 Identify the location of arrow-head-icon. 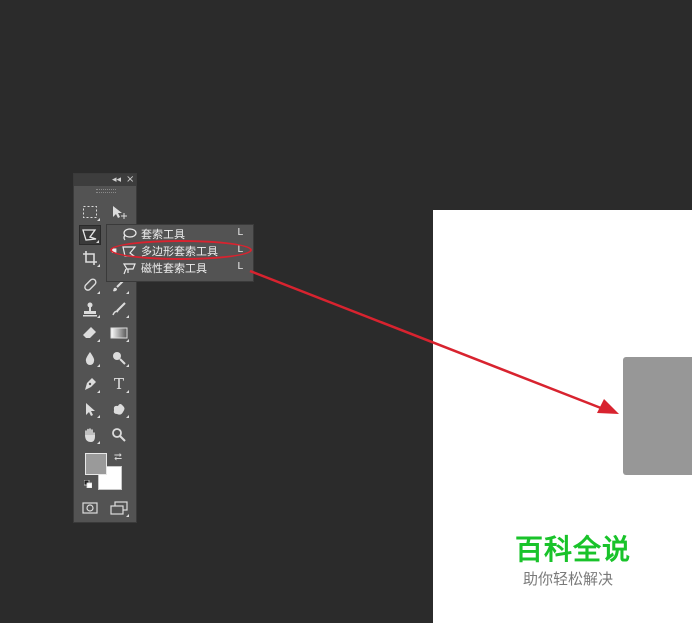
(608, 406).